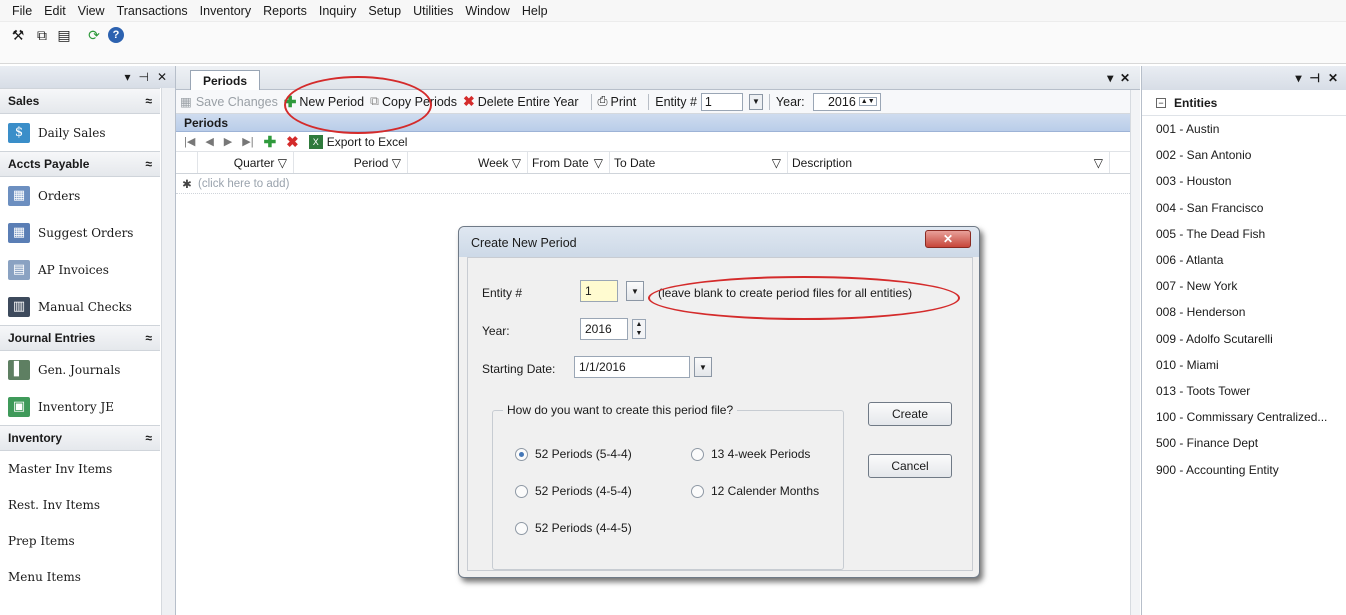 This screenshot has width=1346, height=615. I want to click on entity-item: 009 - Adolfo Scutarelli, so click(1244, 339).